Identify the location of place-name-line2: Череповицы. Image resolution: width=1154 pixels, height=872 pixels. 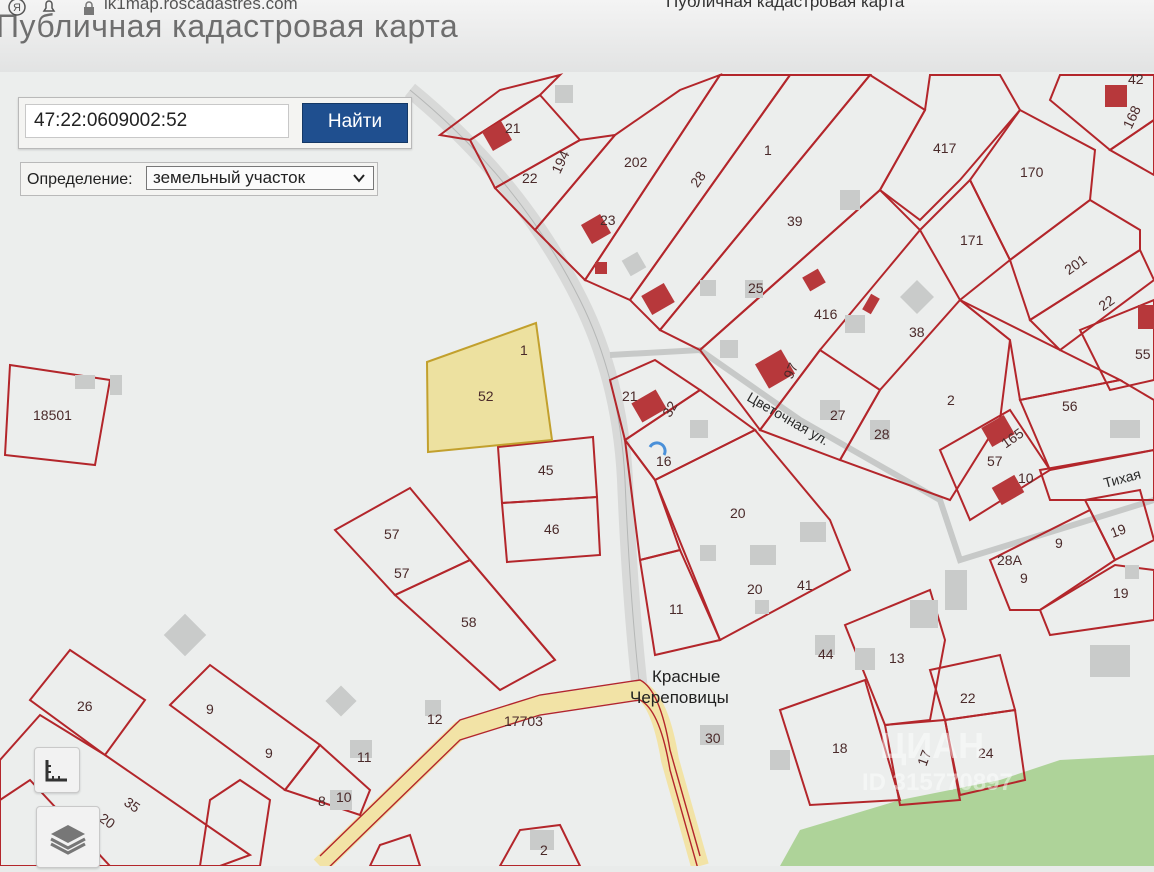
(679, 697).